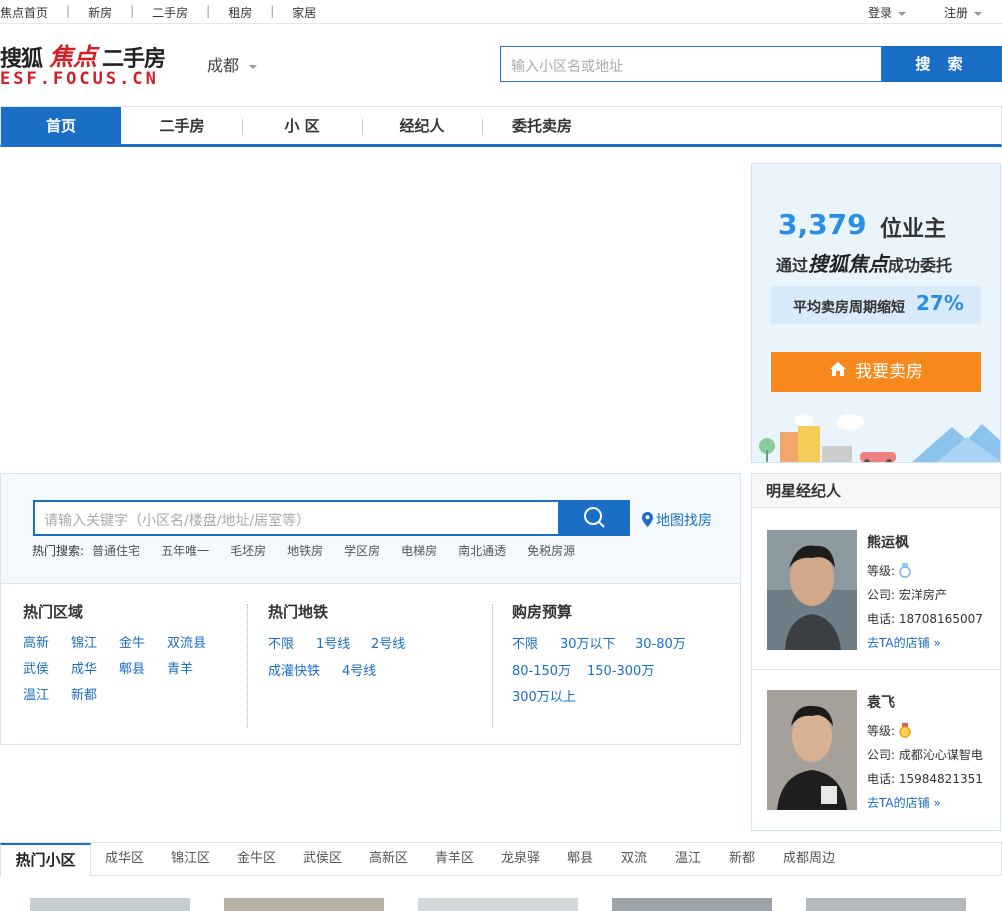 This screenshot has height=911, width=1002. What do you see at coordinates (333, 642) in the screenshot?
I see `metro-link: 1号线` at bounding box center [333, 642].